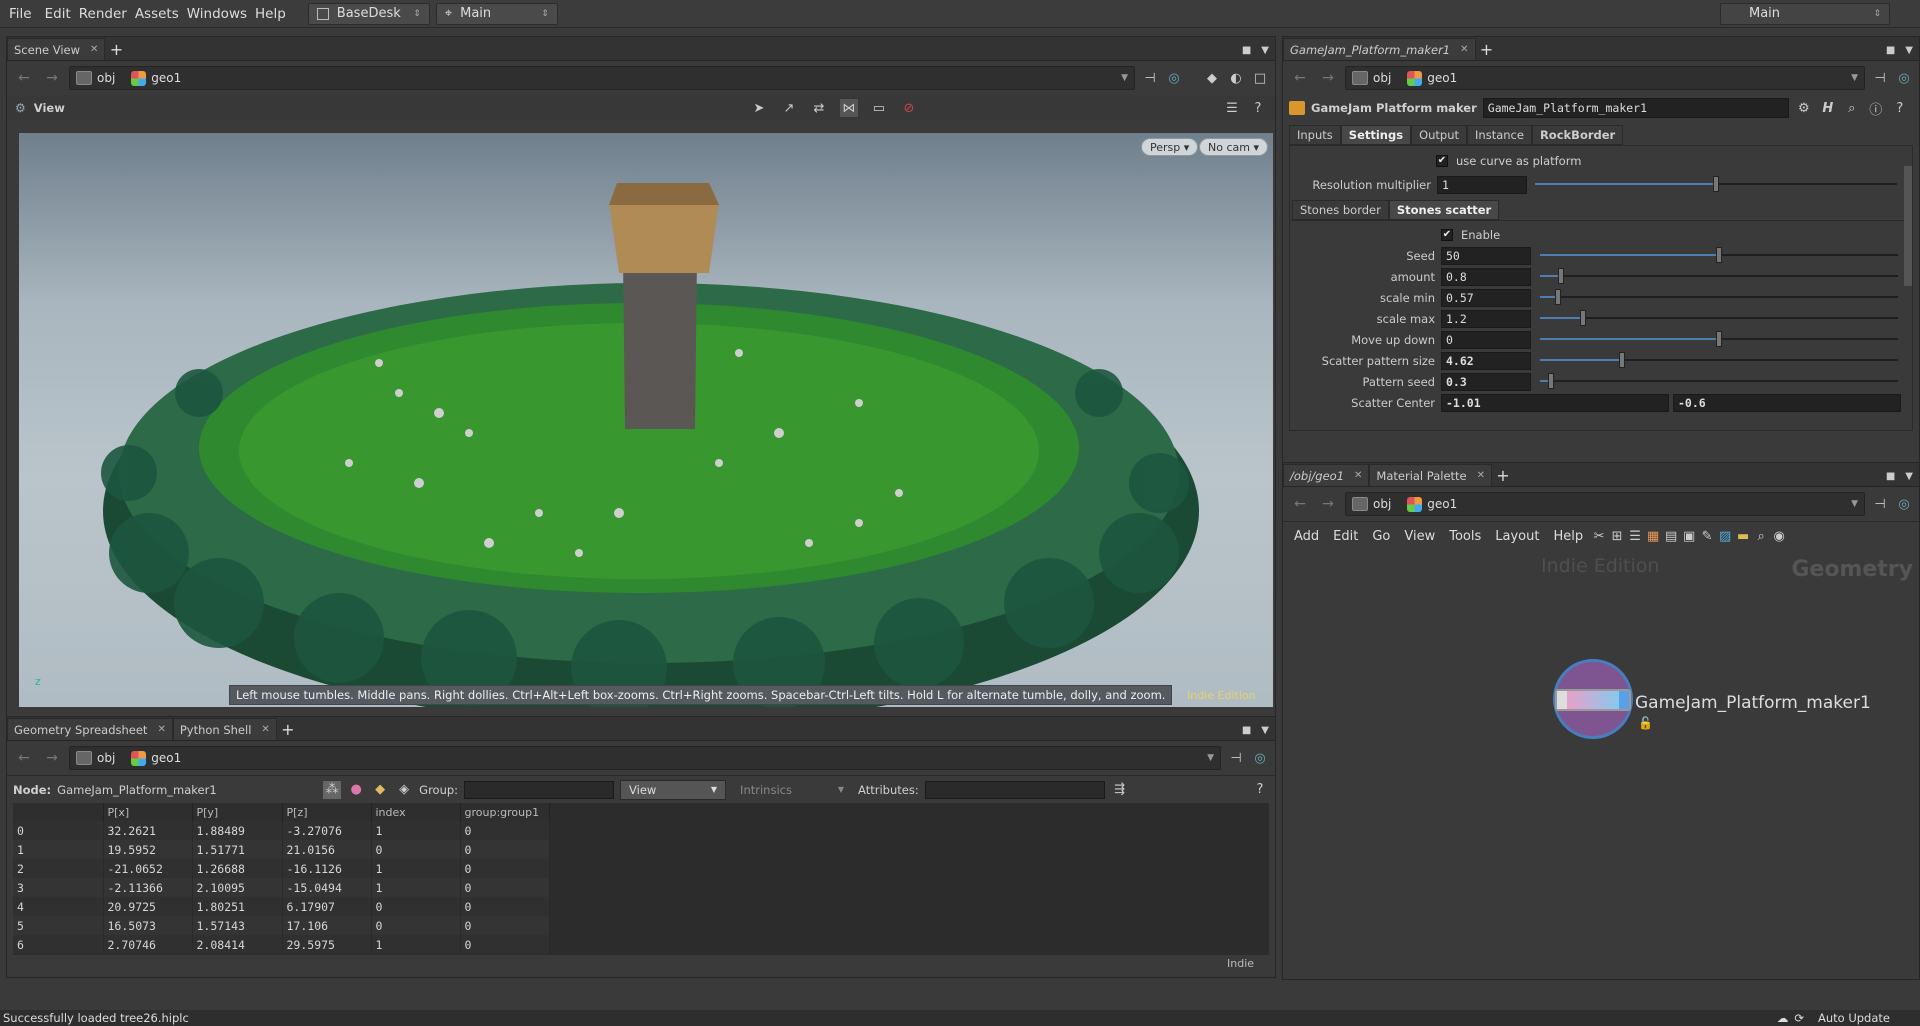 This screenshot has height=1026, width=1920. What do you see at coordinates (1555, 402) in the screenshot?
I see `scatter-center-x: -1.01` at bounding box center [1555, 402].